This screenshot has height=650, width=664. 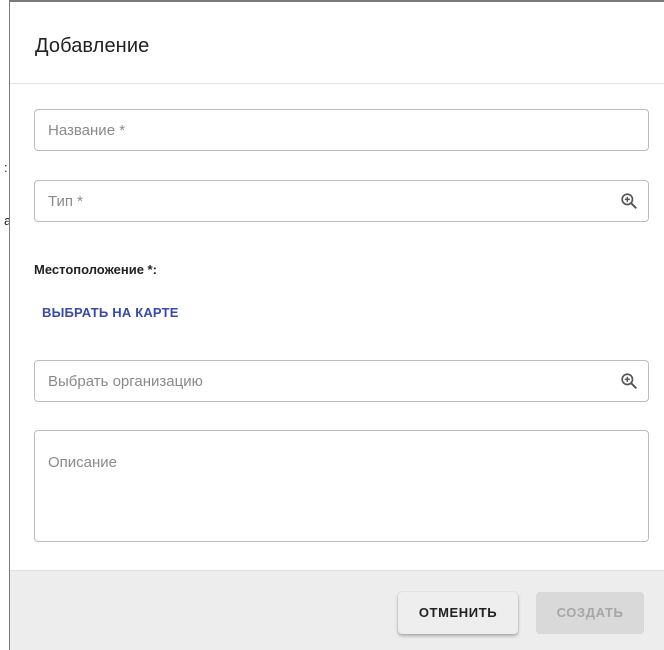 What do you see at coordinates (341, 130) in the screenshot?
I see `name-field: Название *` at bounding box center [341, 130].